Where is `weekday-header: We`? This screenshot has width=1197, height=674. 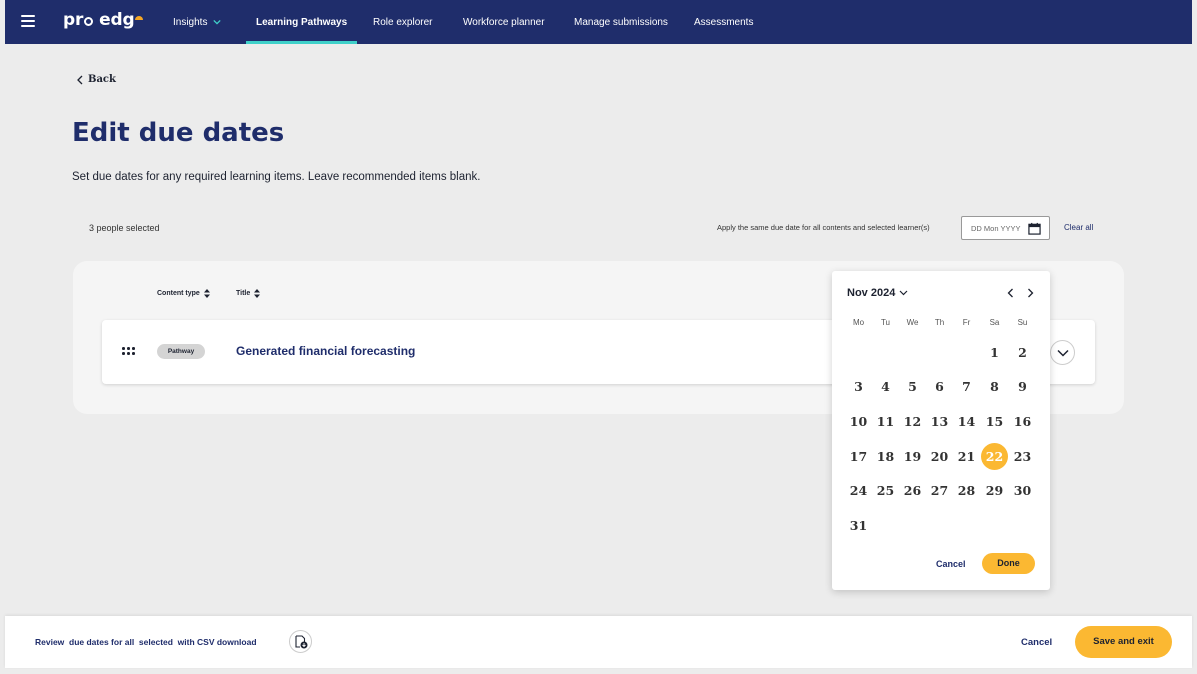 weekday-header: We is located at coordinates (912, 322).